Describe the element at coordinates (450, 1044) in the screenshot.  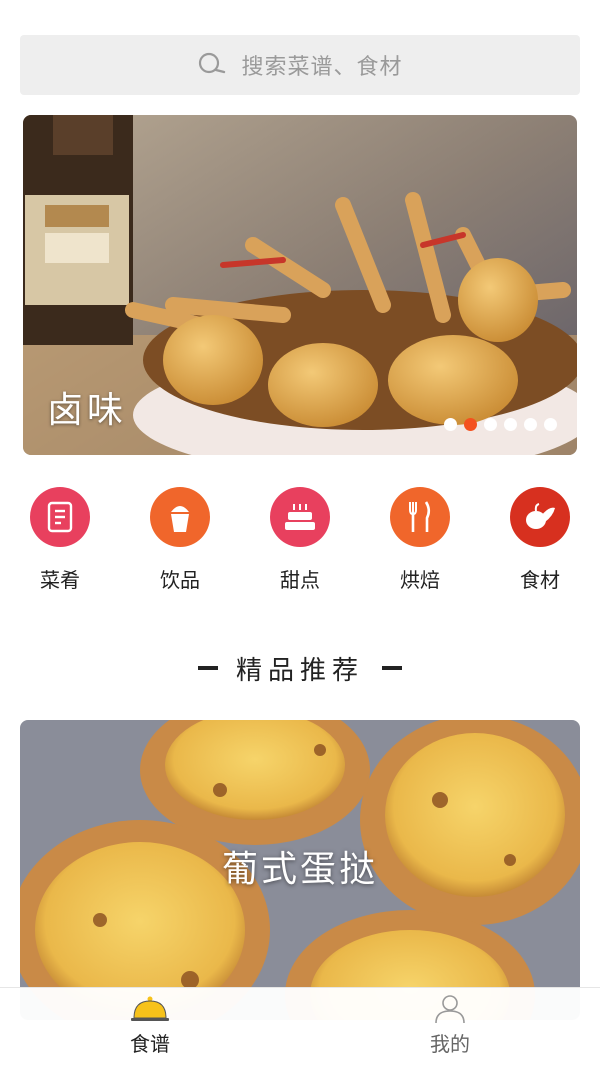
I see `tab-label: 我的` at that location.